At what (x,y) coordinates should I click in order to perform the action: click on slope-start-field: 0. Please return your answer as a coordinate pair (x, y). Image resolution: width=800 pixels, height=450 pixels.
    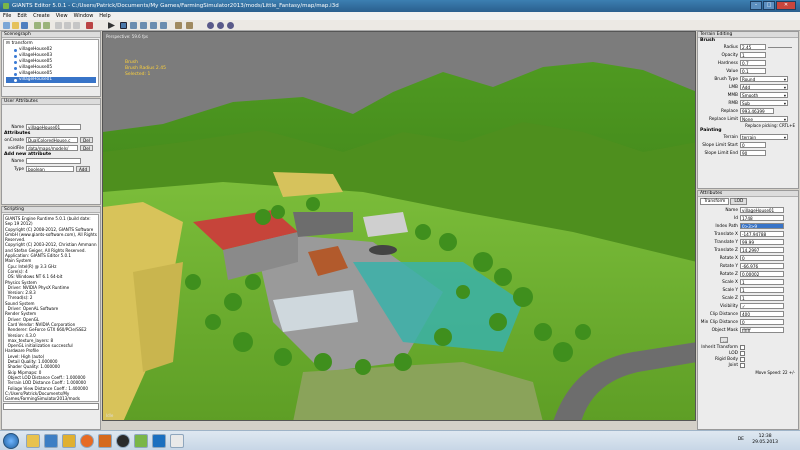
    Looking at the image, I should click on (753, 145).